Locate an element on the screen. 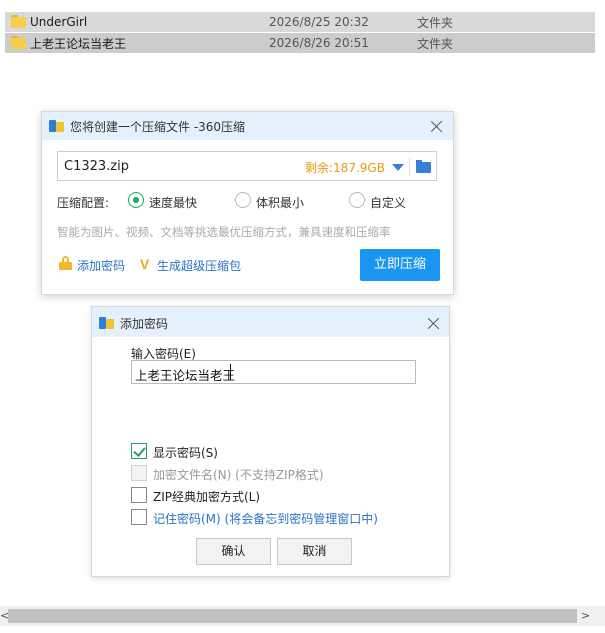  file-row: UnderGirl 2026/8/25 20:32 文件夹 is located at coordinates (300, 22).